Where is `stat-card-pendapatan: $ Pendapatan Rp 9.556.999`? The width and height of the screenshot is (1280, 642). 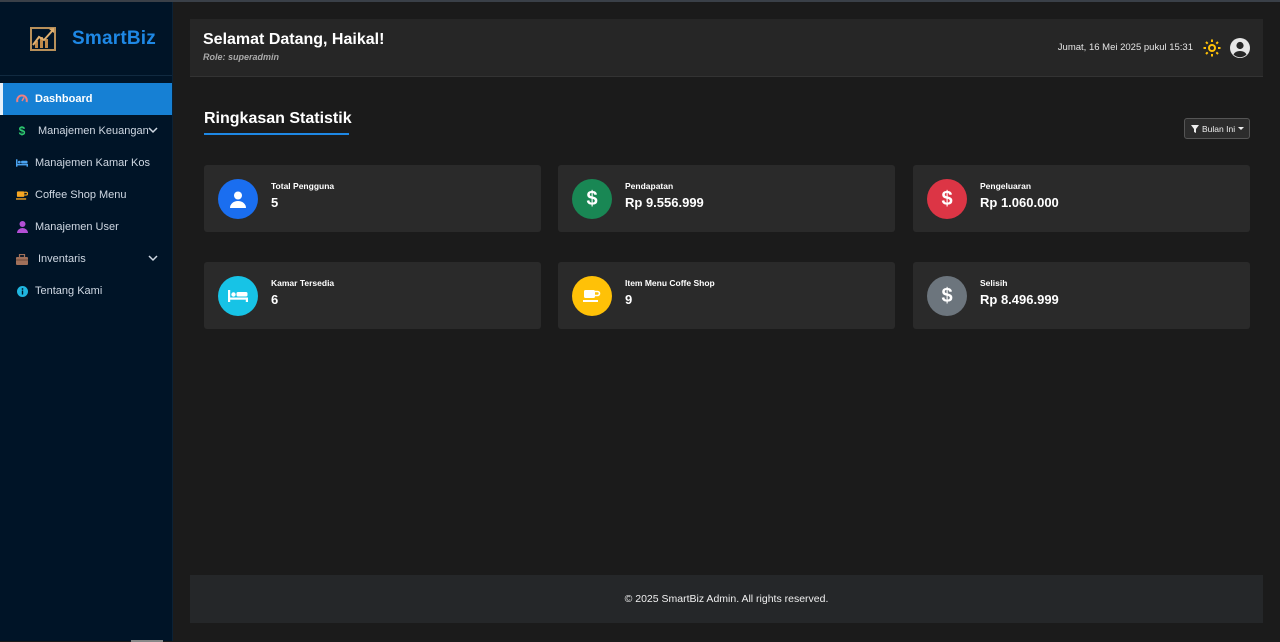 stat-card-pendapatan: $ Pendapatan Rp 9.556.999 is located at coordinates (726, 198).